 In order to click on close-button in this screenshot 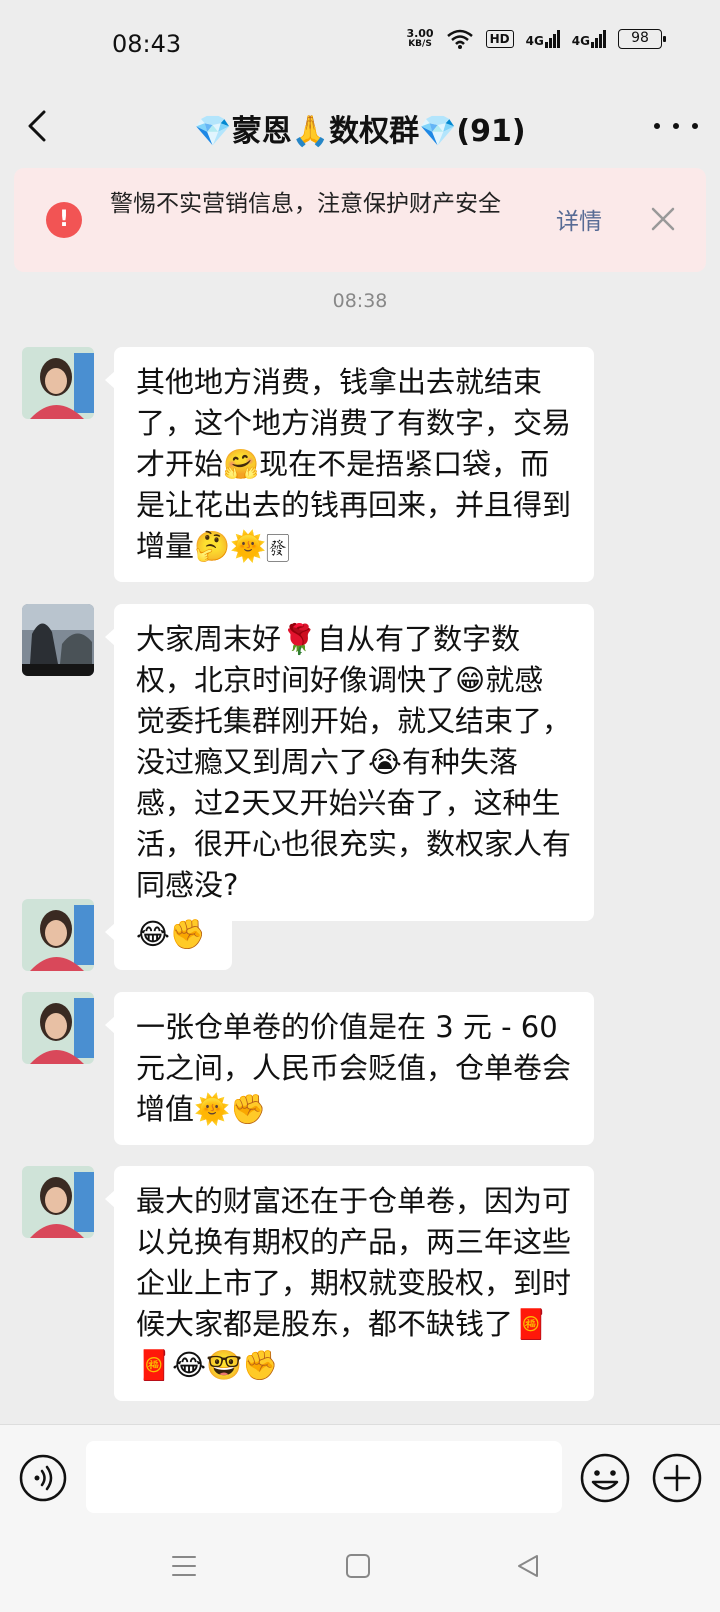, I will do `click(663, 219)`.